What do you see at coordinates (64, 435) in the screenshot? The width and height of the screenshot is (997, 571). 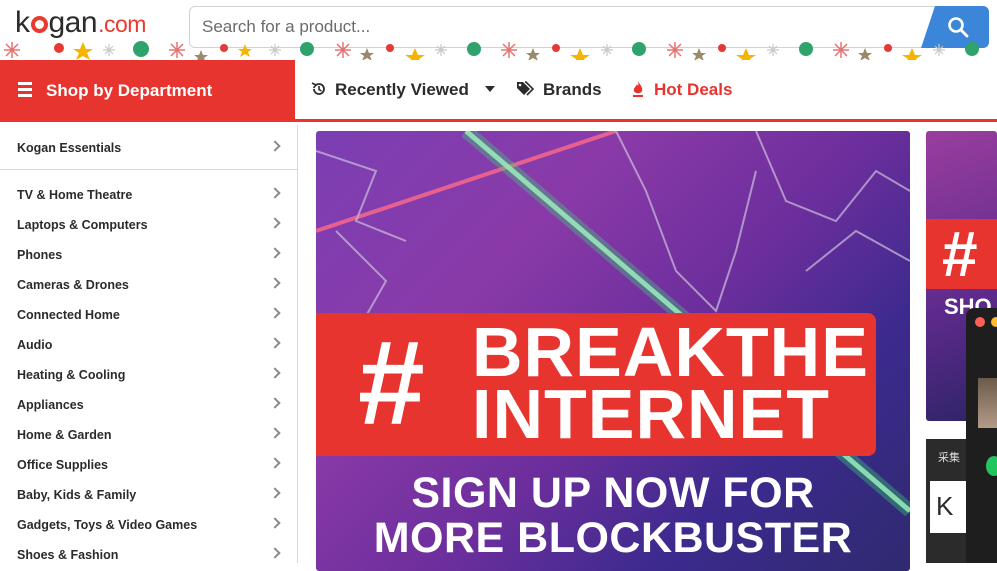 I see `sidebar-item-label: Home & Garden` at bounding box center [64, 435].